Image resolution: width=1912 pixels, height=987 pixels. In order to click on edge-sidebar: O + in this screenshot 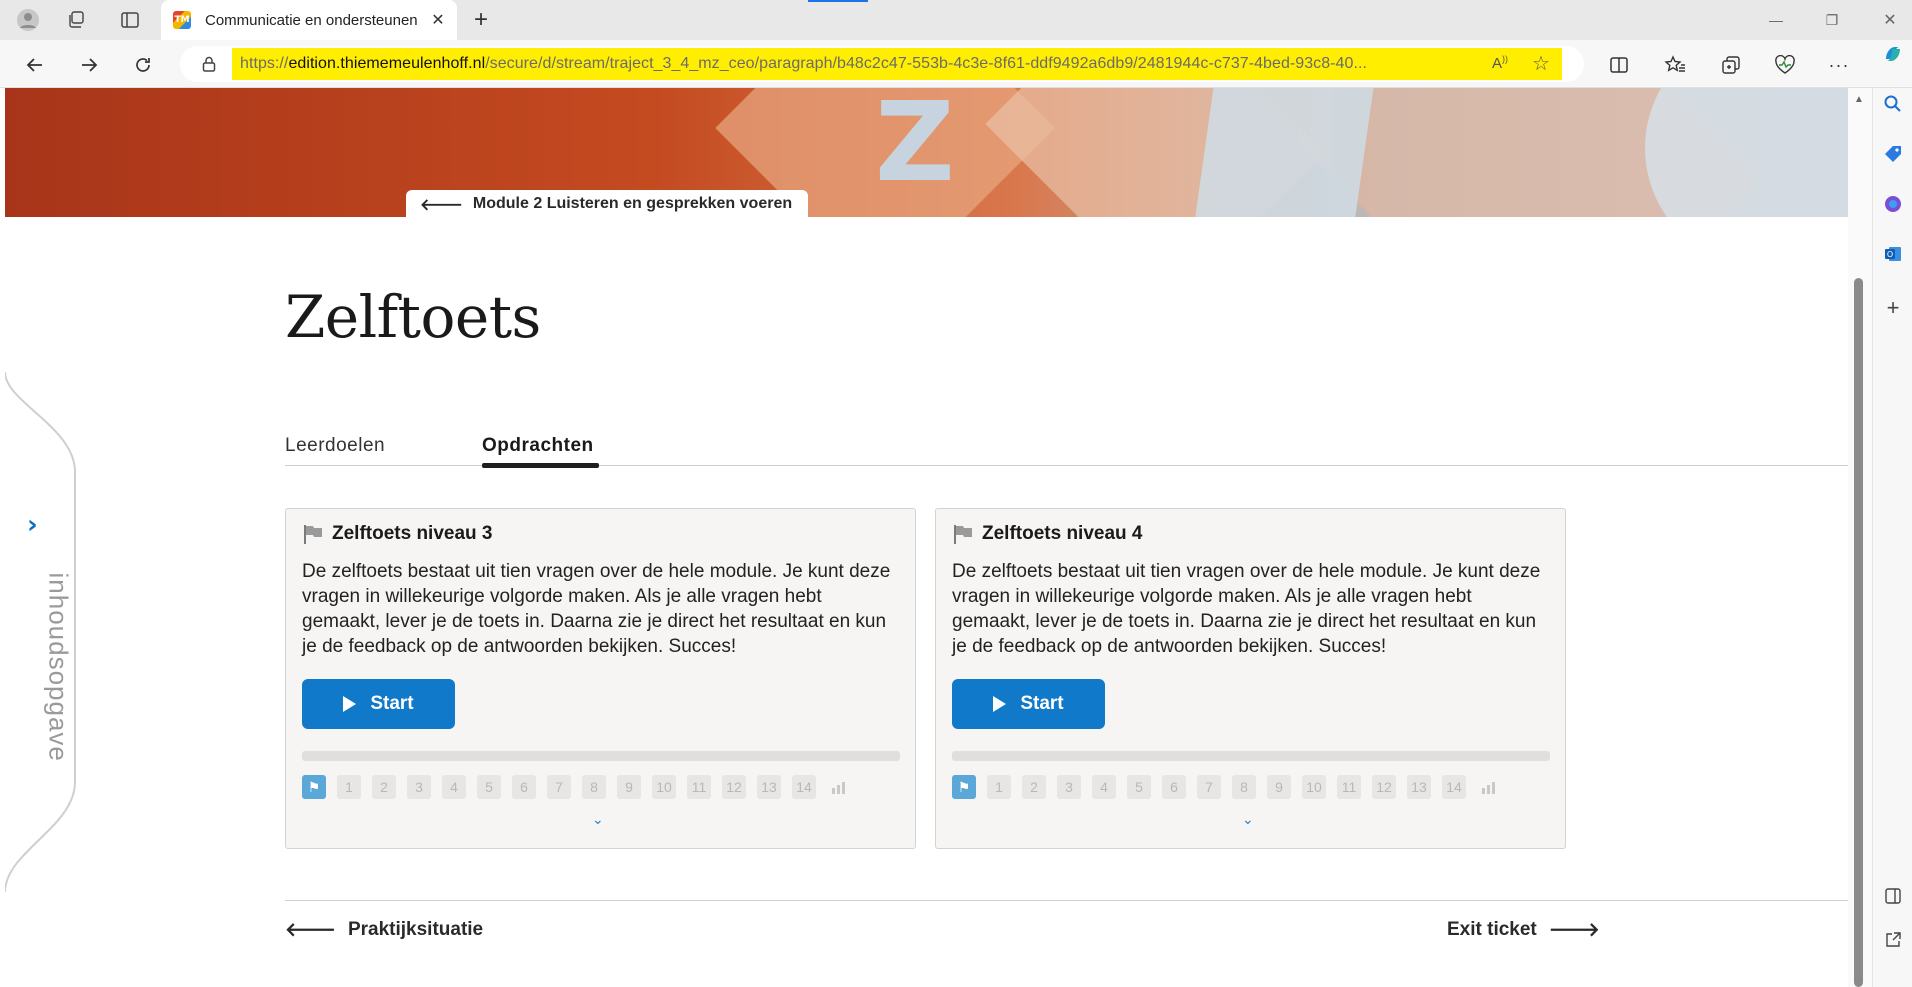, I will do `click(1892, 517)`.